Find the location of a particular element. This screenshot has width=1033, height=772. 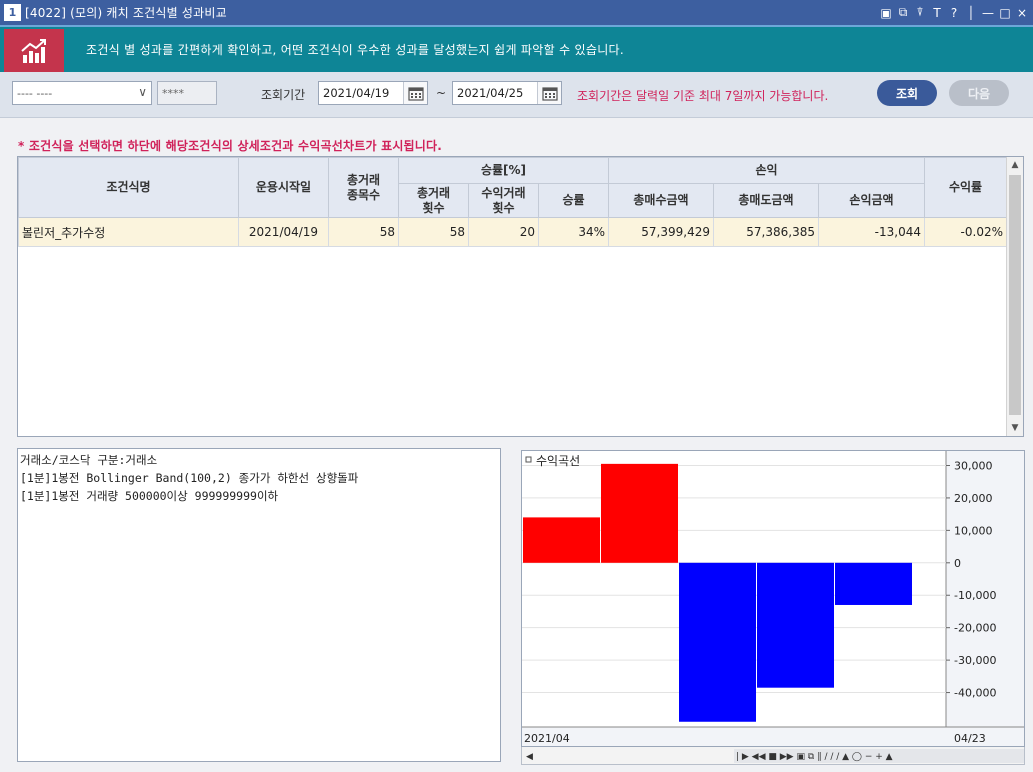

query-button: 조회 is located at coordinates (907, 93).